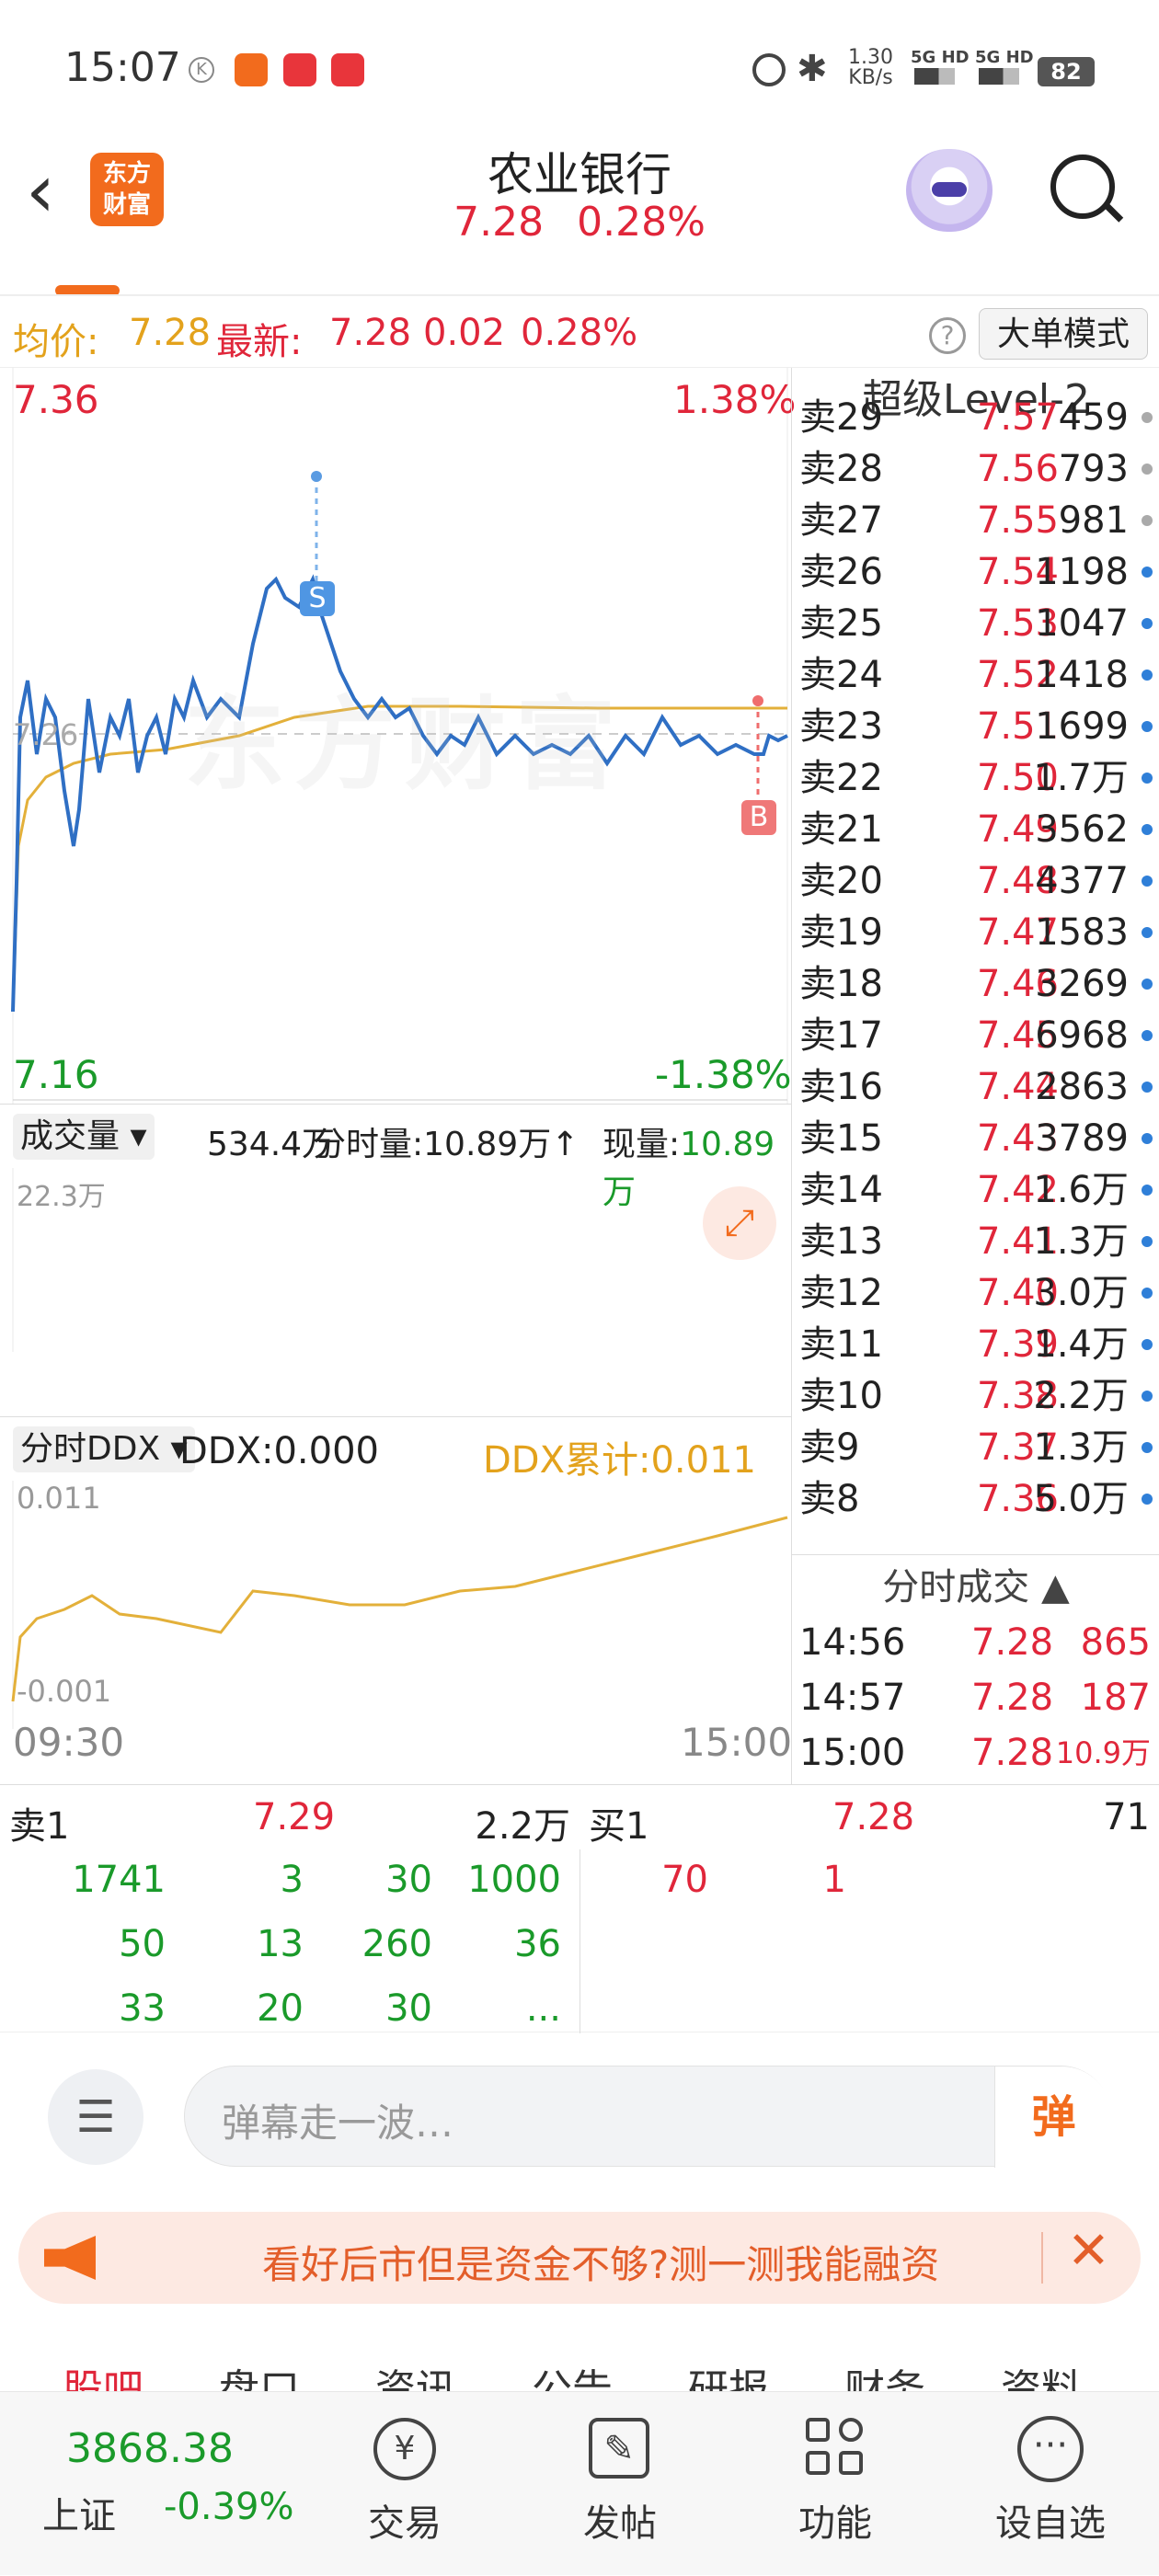 The height and width of the screenshot is (2576, 1159). Describe the element at coordinates (1066, 71) in the screenshot. I see `battery-icon: 82` at that location.